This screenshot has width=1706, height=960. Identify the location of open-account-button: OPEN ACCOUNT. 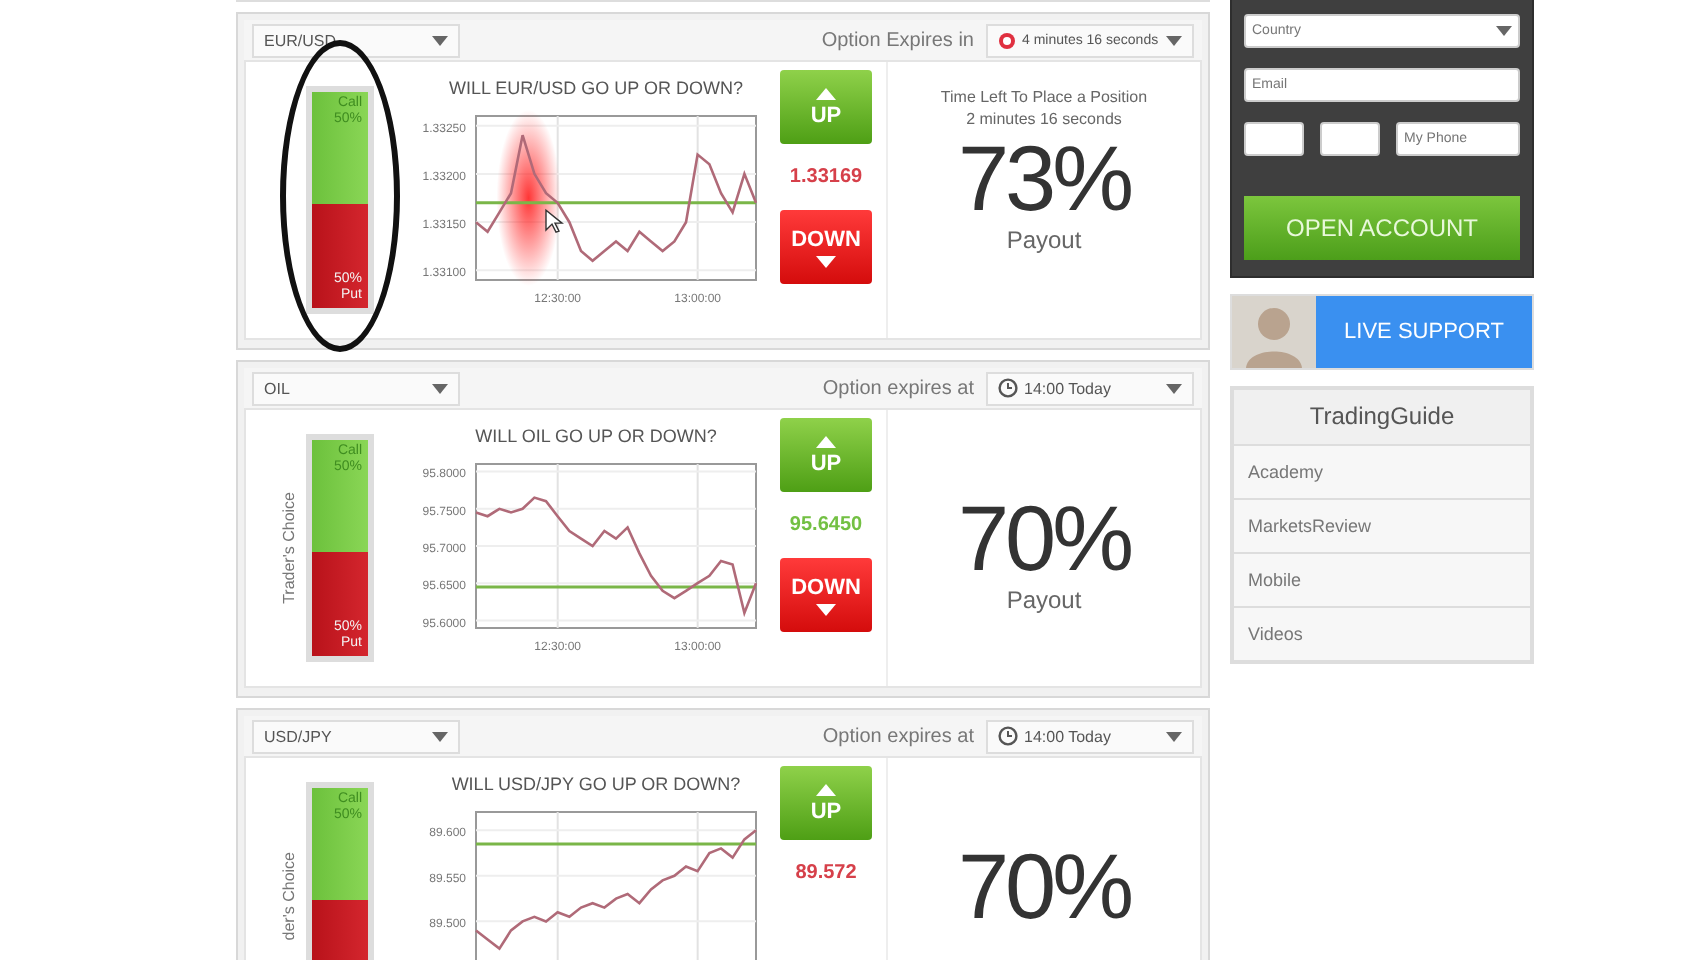
(1382, 228).